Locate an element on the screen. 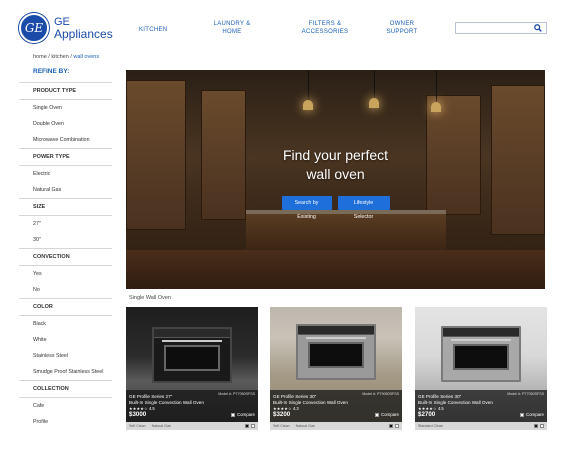 This screenshot has width=578, height=455. hero-title-line2: wall oven is located at coordinates (335, 174).